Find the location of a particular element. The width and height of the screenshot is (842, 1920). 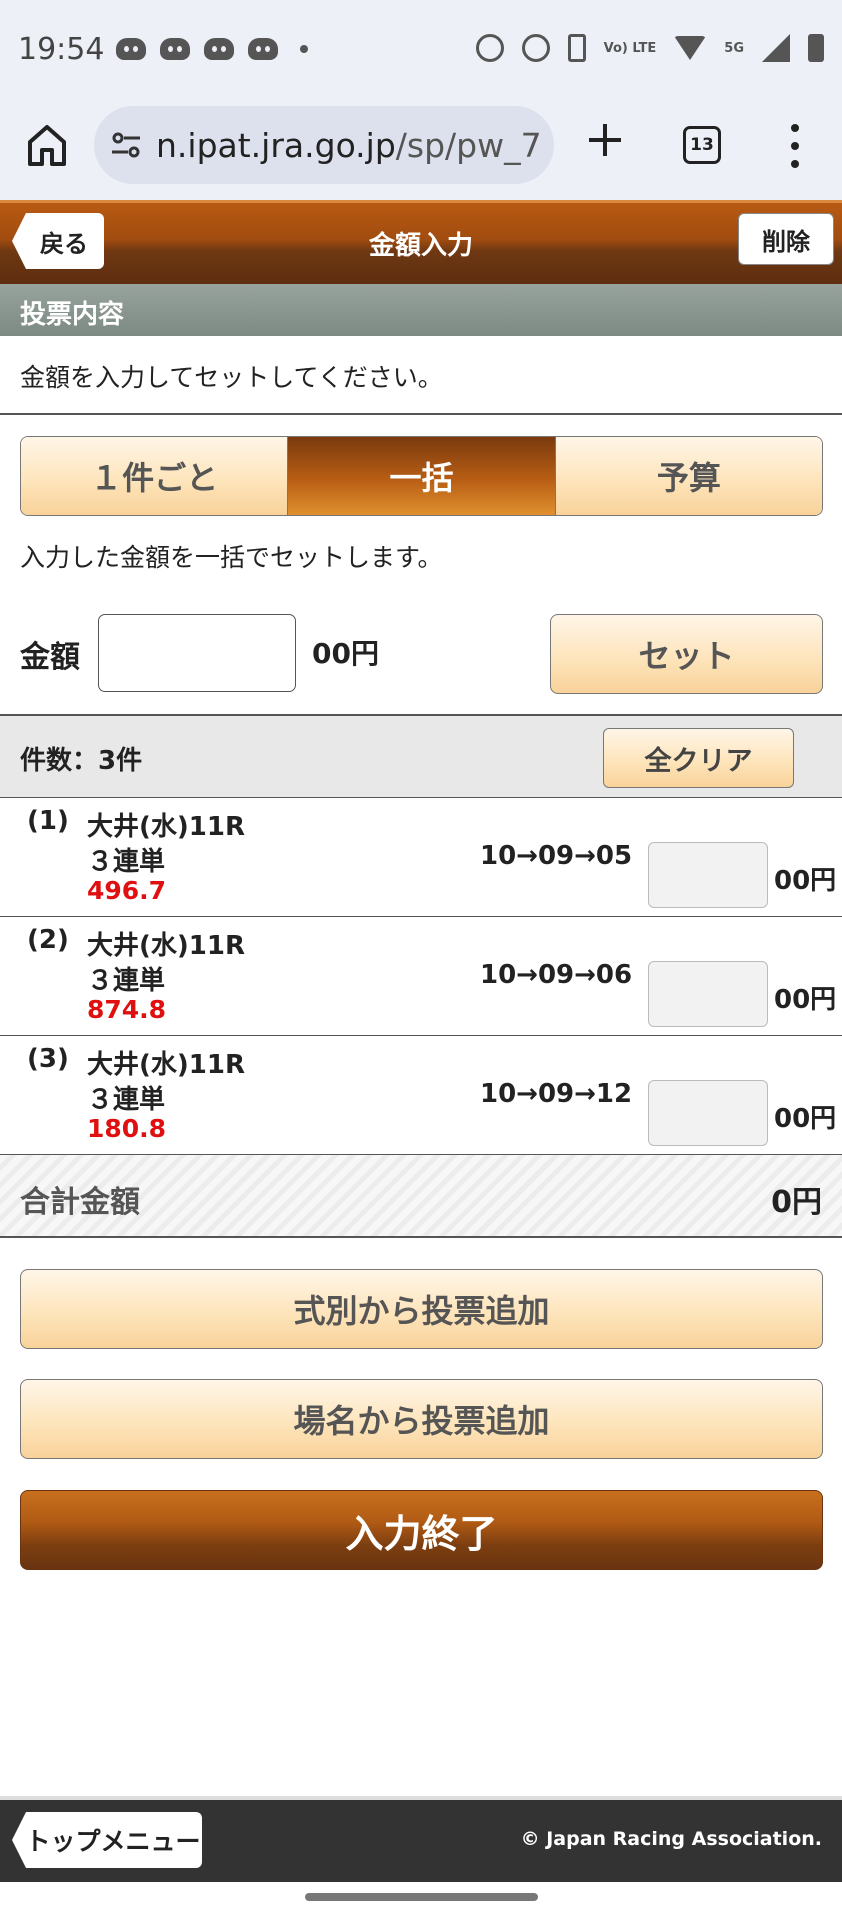

five-g-icon: 5G is located at coordinates (734, 48).